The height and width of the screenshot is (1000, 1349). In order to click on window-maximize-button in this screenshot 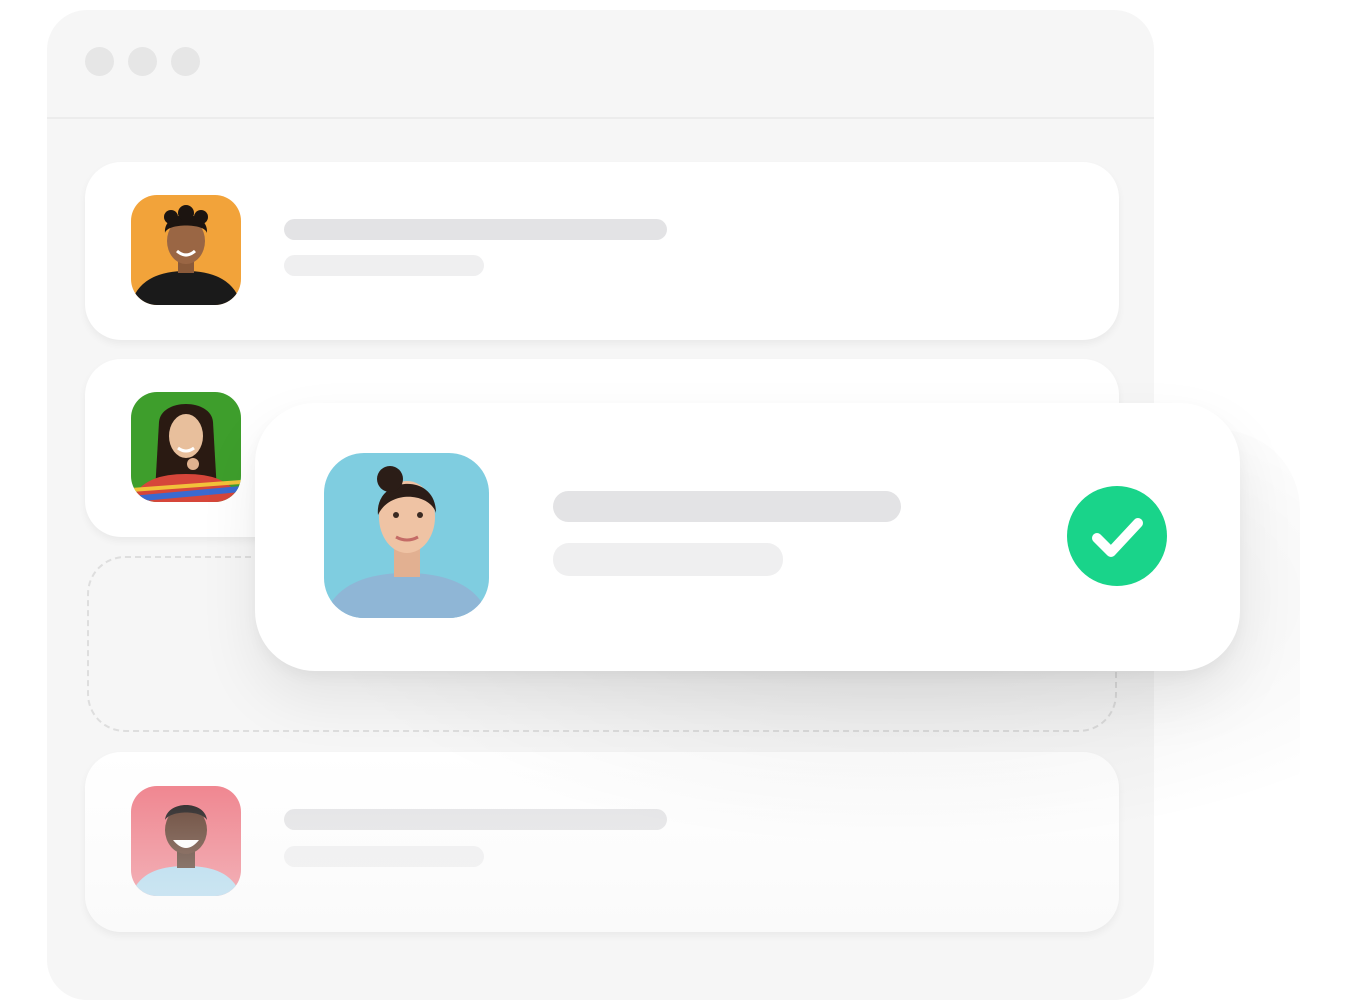, I will do `click(185, 61)`.